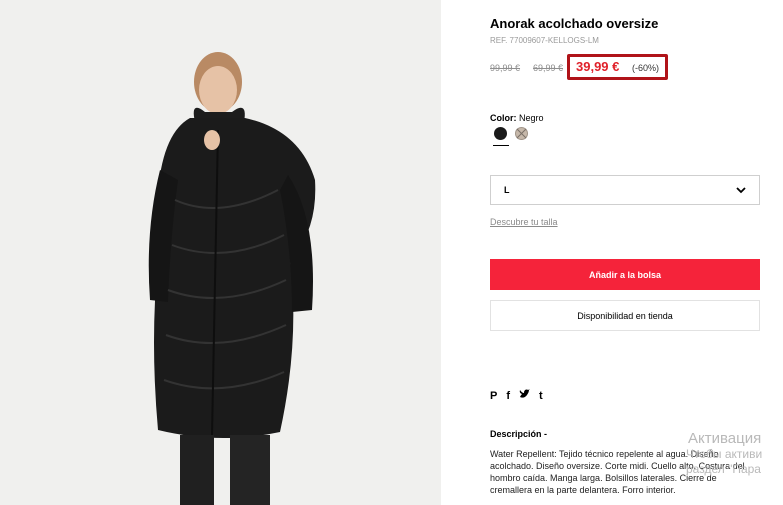  I want to click on twitter-bird-shape, so click(525, 393).